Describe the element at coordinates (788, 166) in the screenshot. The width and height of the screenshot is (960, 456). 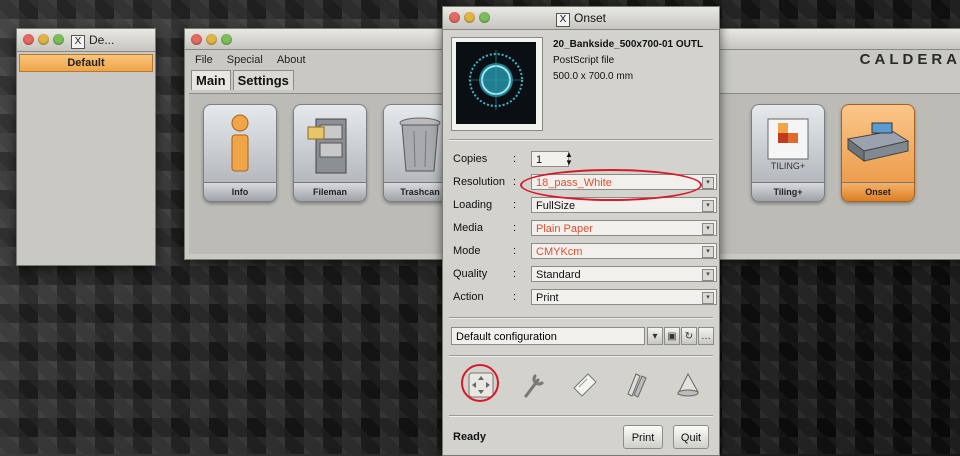
I see `svg-text: TILING+` at that location.